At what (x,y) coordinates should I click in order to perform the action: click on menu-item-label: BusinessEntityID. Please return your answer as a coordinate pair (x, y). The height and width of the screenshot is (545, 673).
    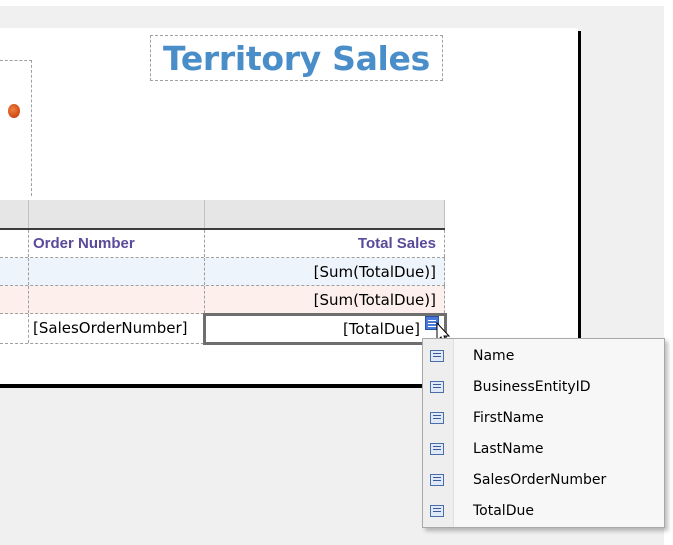
    Looking at the image, I should click on (532, 387).